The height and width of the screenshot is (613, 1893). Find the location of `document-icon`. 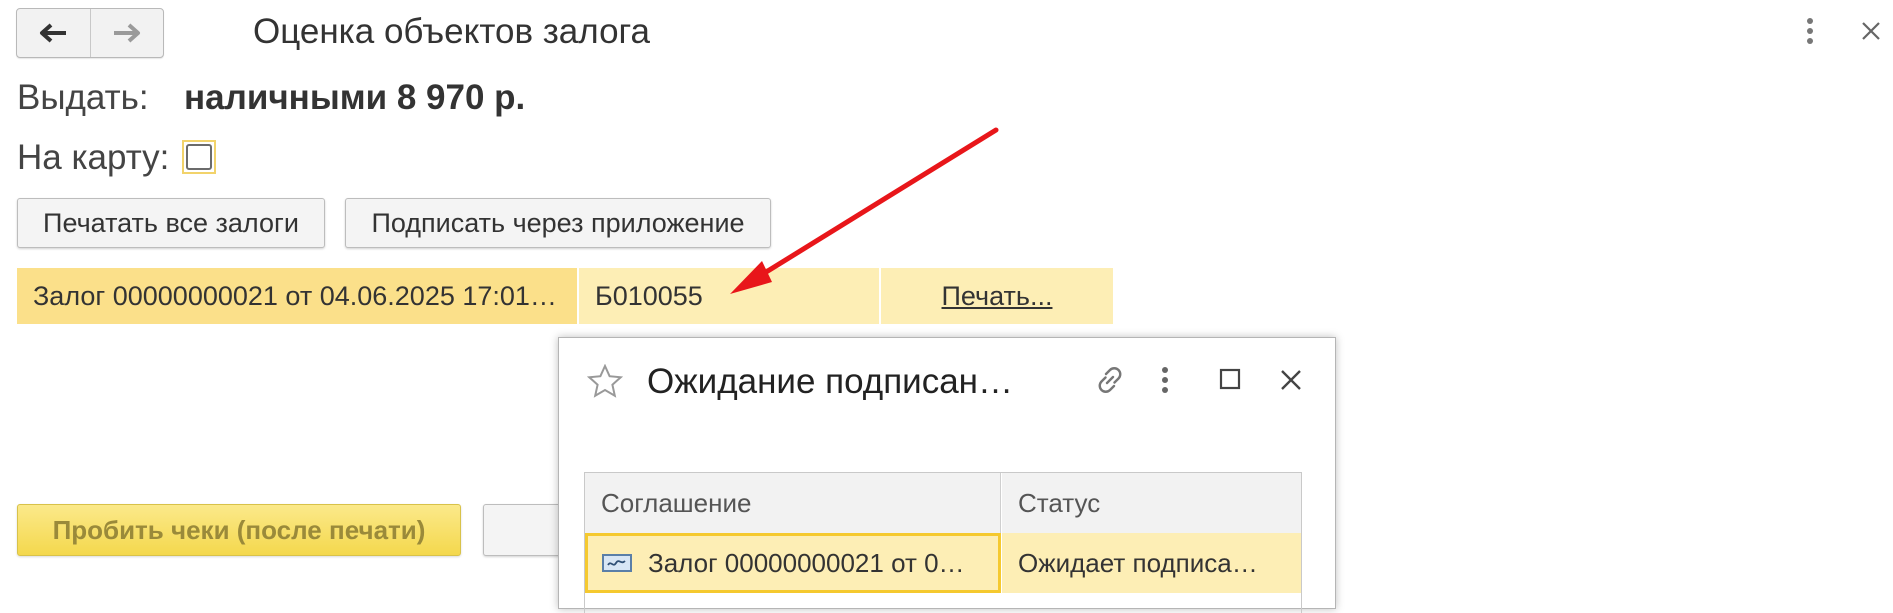

document-icon is located at coordinates (617, 563).